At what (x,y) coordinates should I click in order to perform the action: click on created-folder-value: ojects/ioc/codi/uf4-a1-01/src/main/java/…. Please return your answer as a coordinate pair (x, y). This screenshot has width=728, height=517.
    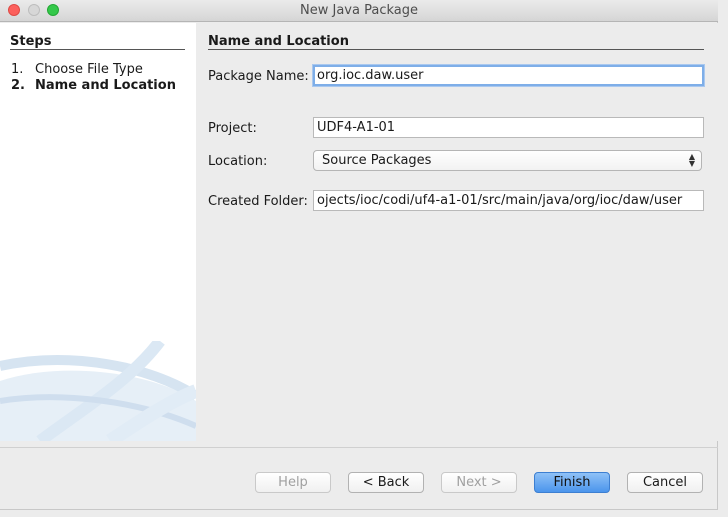
    Looking at the image, I should click on (500, 200).